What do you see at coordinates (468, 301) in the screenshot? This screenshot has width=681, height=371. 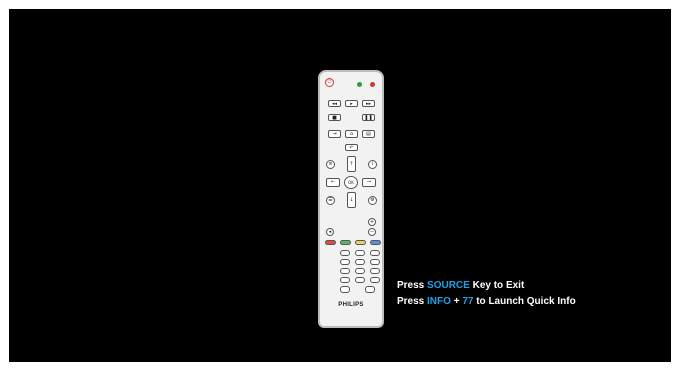 I see `code-77-label: 77` at bounding box center [468, 301].